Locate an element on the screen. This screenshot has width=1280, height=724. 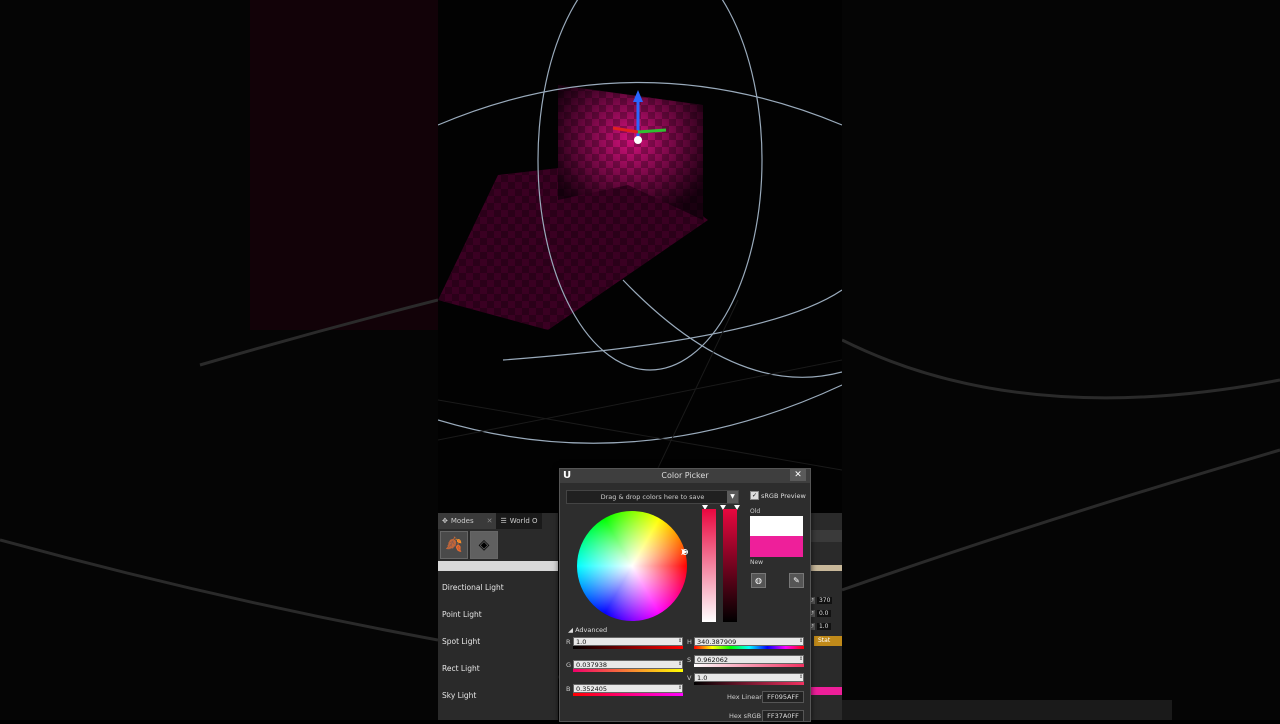
tab-world-outliner-label: World O is located at coordinates (523, 521).